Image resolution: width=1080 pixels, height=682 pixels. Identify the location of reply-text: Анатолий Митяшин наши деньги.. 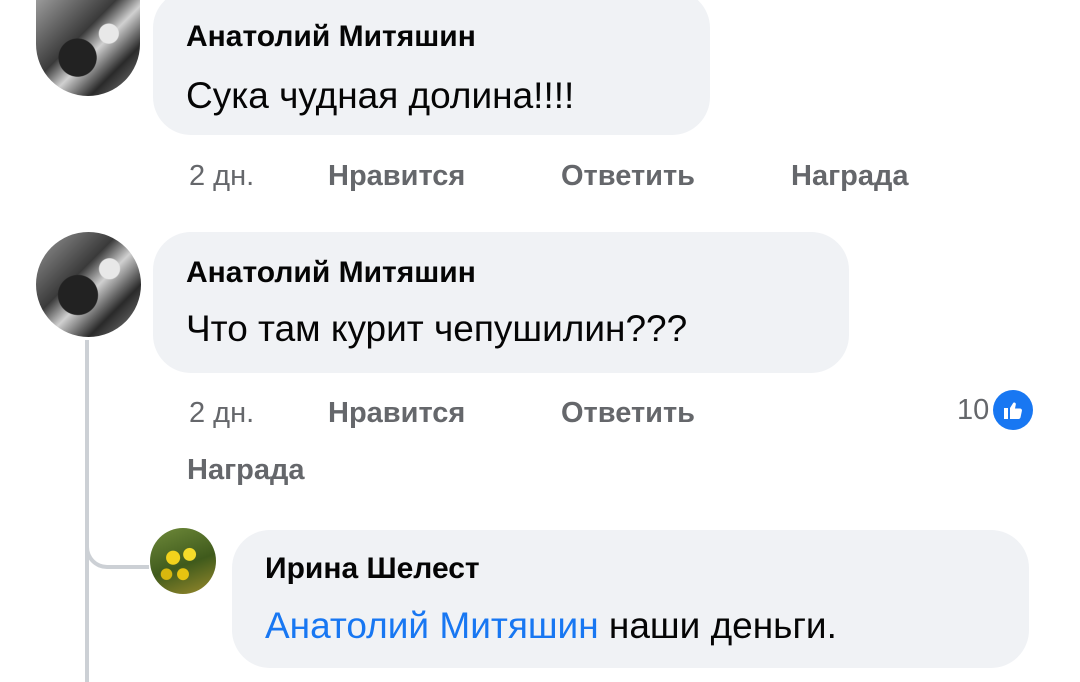
(551, 626).